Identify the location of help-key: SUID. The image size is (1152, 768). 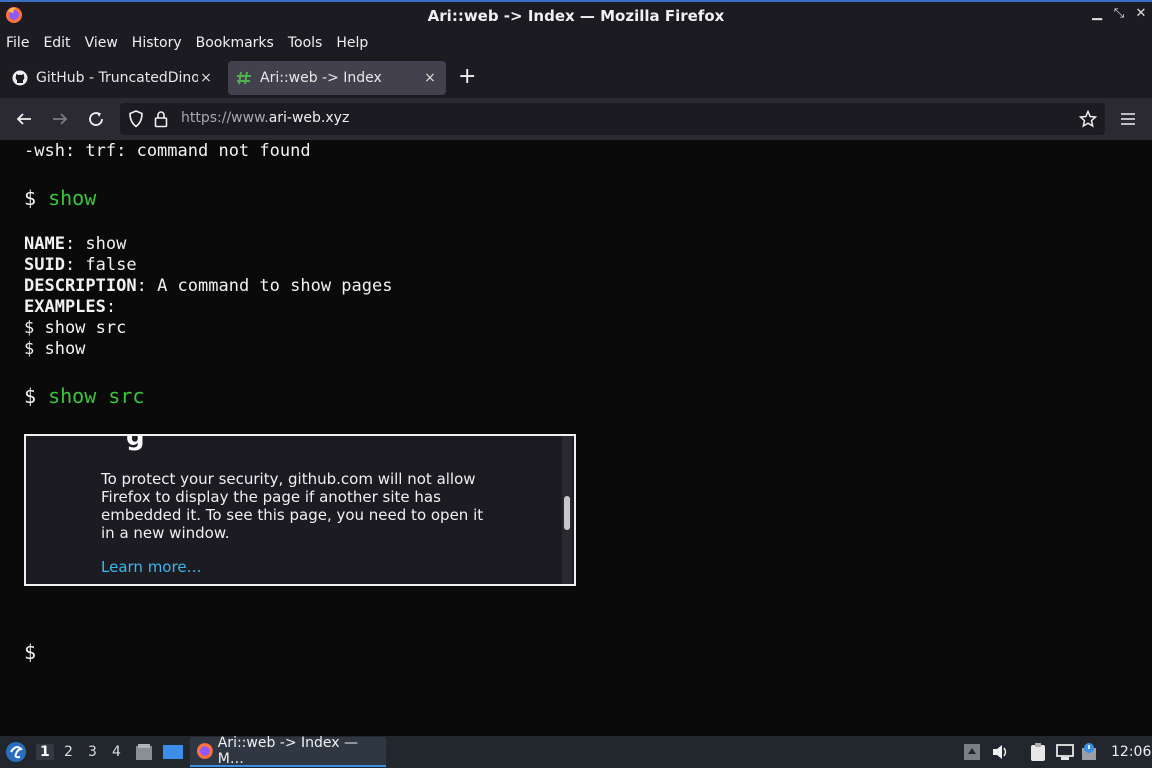
(44, 265).